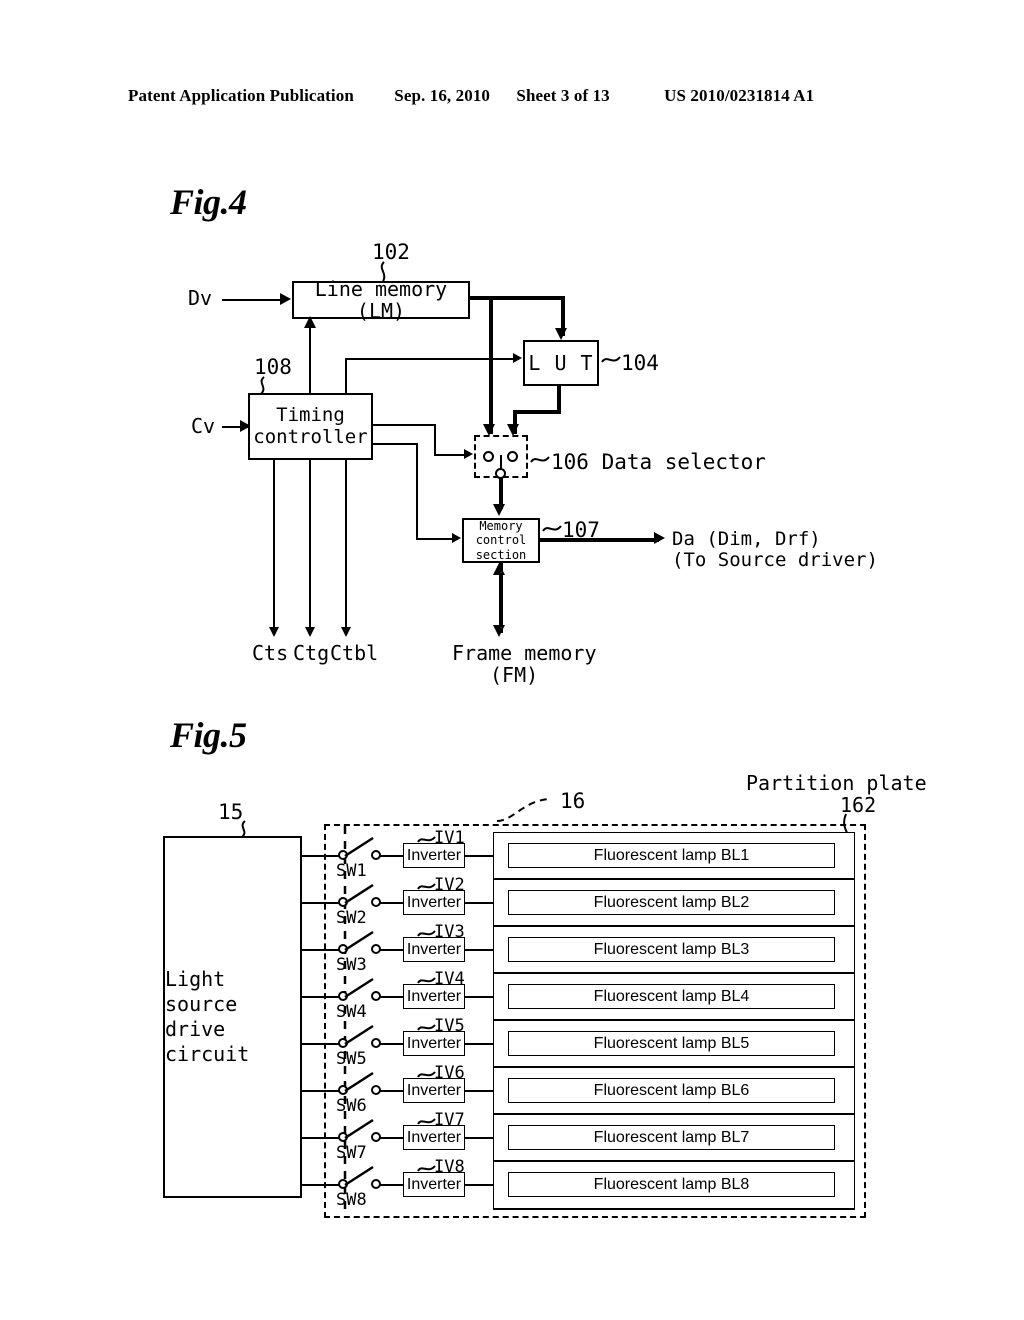 The width and height of the screenshot is (1024, 1320). Describe the element at coordinates (359, 941) in the screenshot. I see `sw3-blade` at that location.